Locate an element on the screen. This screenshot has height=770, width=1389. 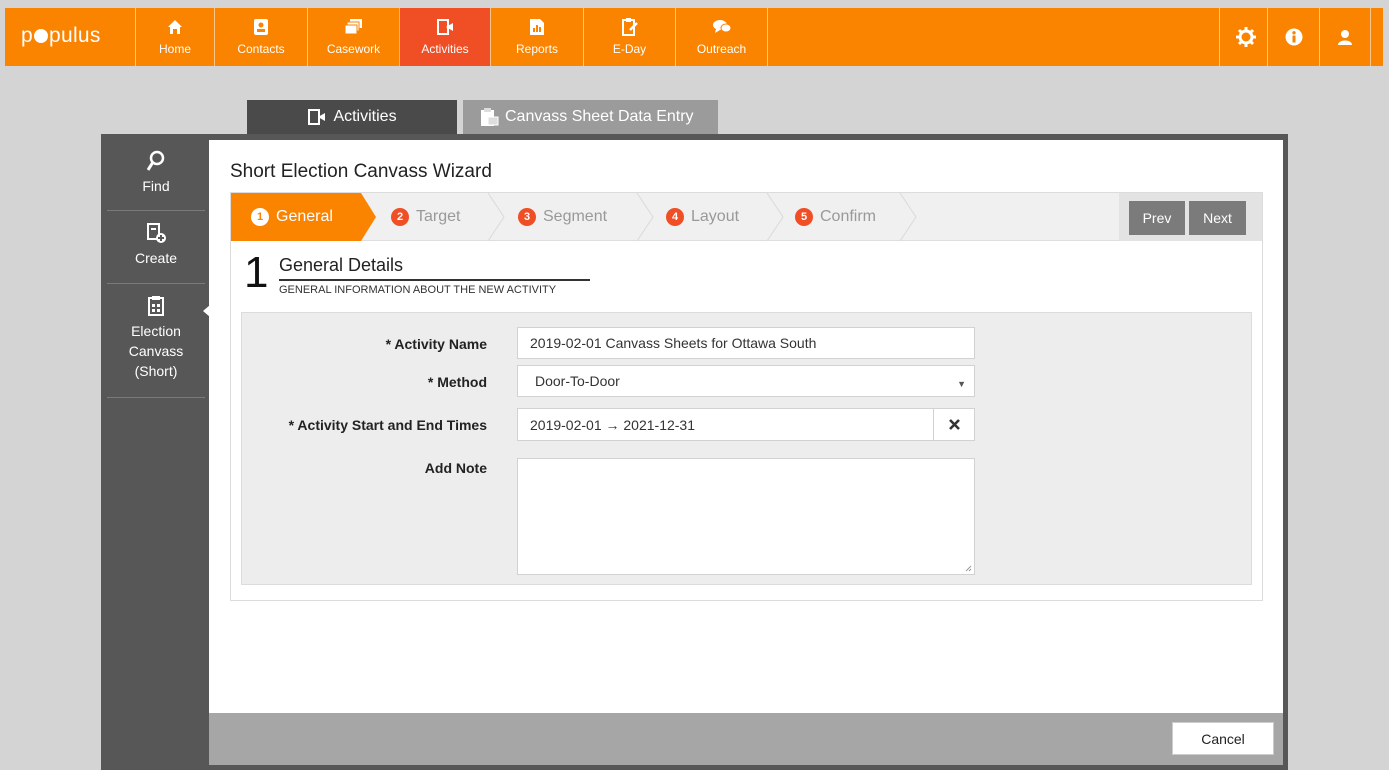
user-button is located at coordinates (1345, 37).